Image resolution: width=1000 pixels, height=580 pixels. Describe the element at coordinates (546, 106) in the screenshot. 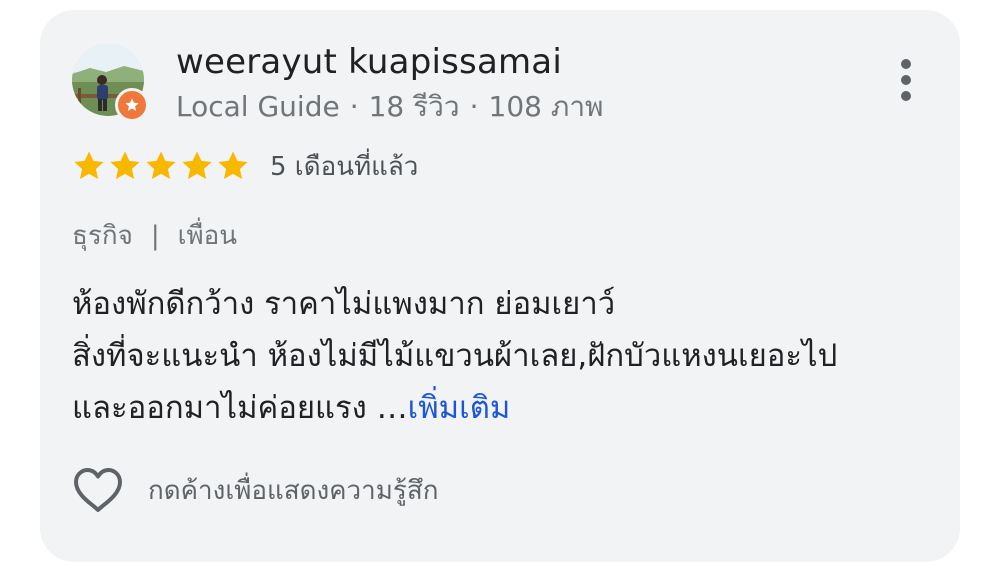

I see `photo-count: 108 ภาพ` at that location.